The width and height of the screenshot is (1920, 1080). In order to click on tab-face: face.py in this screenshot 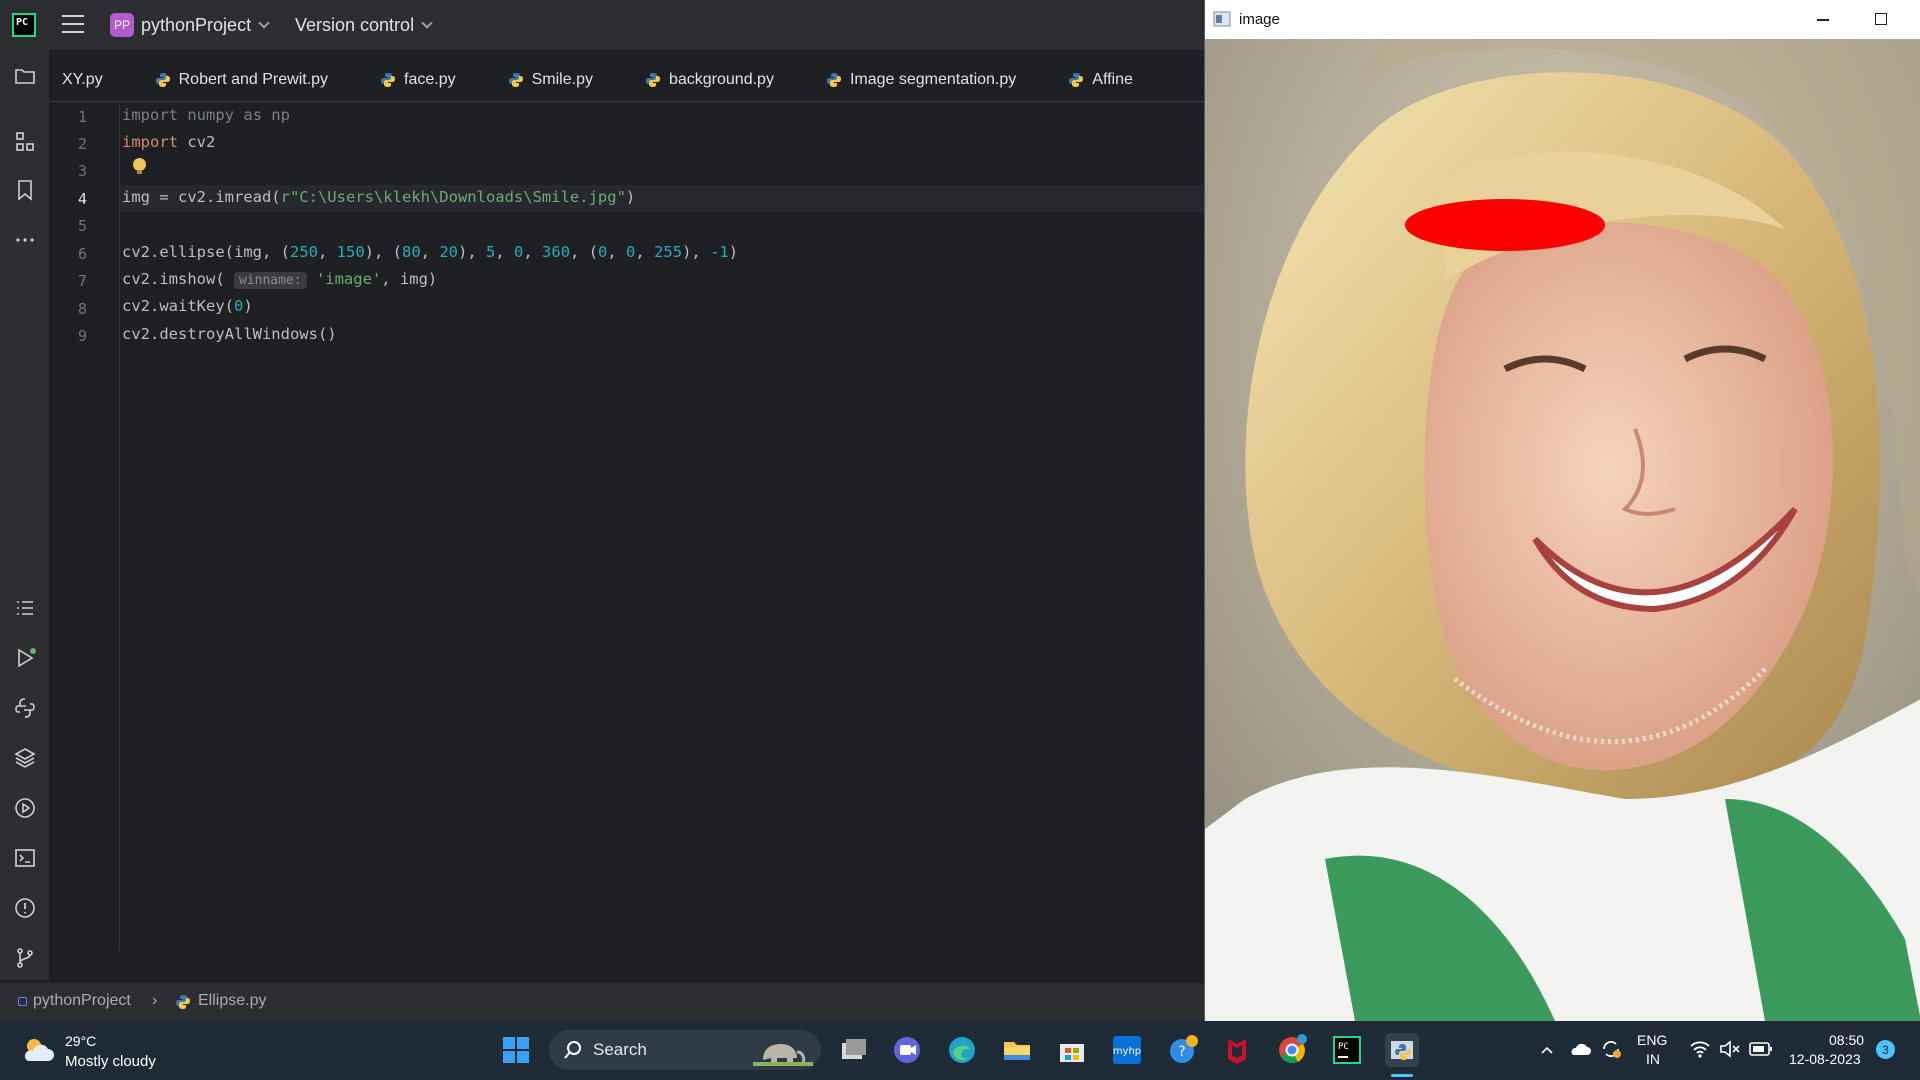, I will do `click(418, 79)`.